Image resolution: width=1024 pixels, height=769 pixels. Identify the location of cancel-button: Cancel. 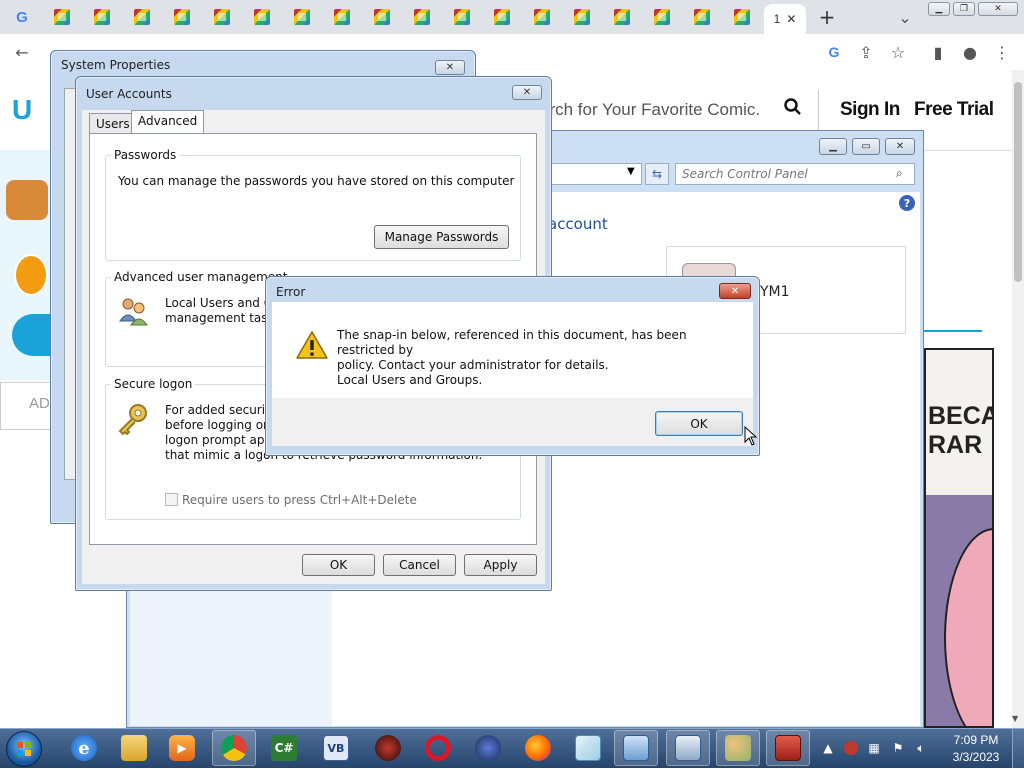
(419, 565).